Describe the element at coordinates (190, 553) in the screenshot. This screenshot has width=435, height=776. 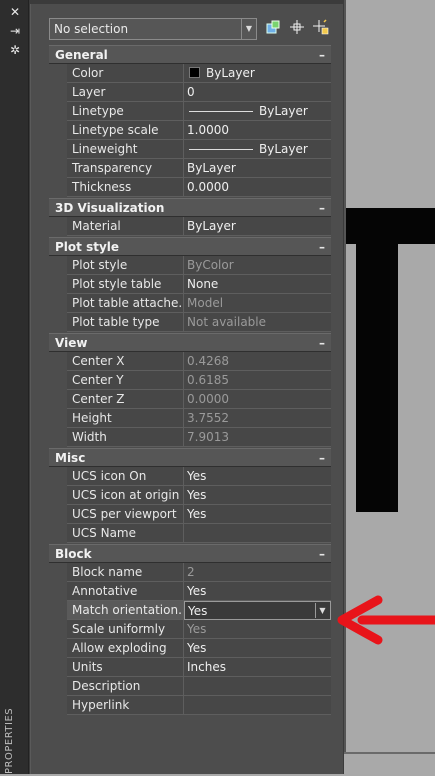
I see `section-header-block: Block –` at that location.